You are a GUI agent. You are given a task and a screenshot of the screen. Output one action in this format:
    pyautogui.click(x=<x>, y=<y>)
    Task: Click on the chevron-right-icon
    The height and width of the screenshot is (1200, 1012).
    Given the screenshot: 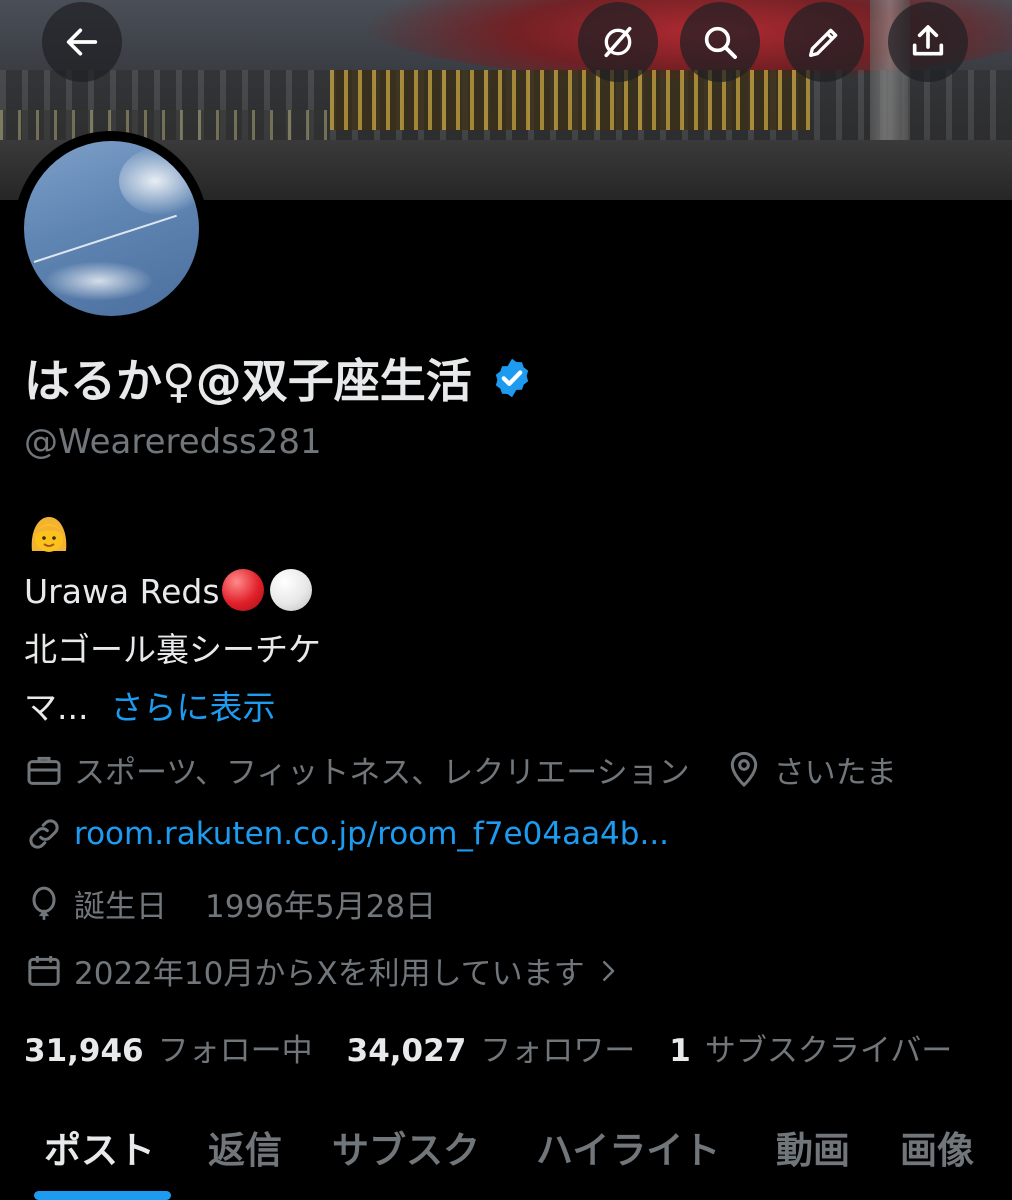 What is the action you would take?
    pyautogui.click(x=608, y=970)
    